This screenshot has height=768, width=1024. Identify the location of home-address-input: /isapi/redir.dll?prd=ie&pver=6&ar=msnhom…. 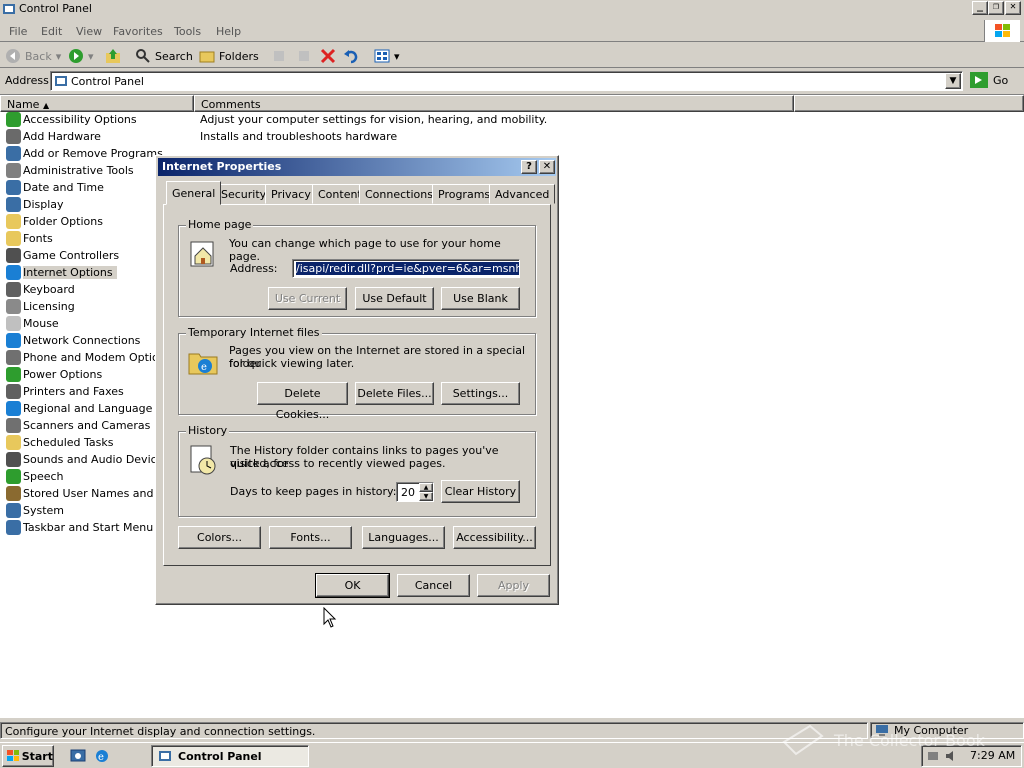
(406, 268).